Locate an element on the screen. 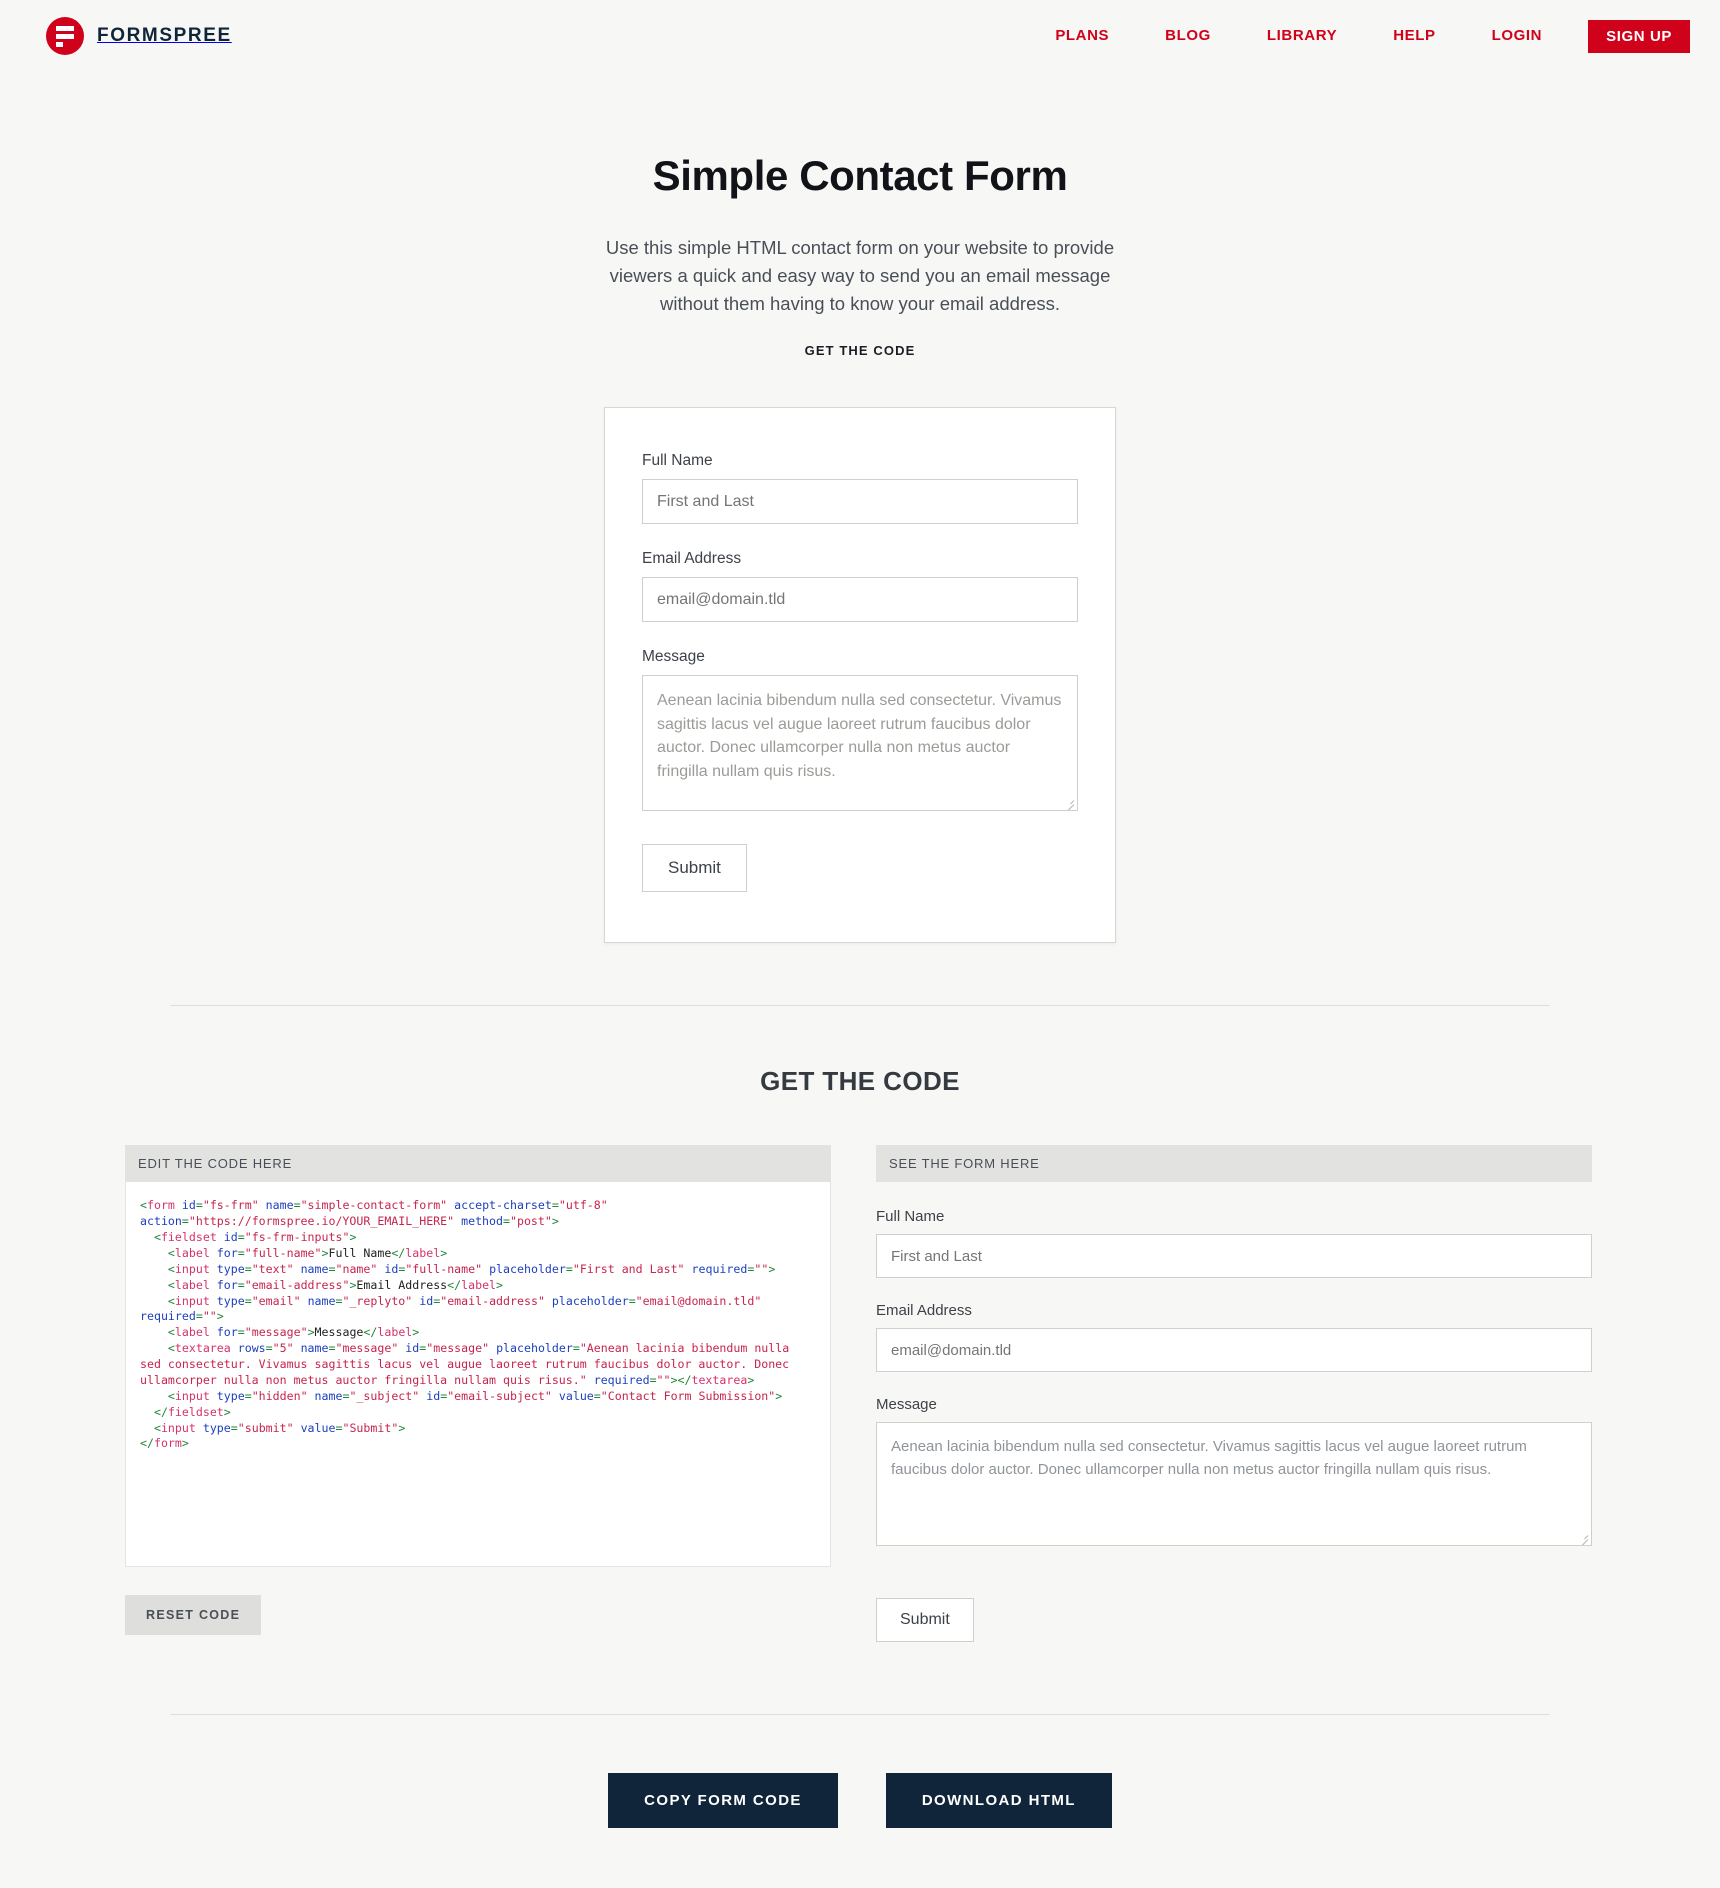 The image size is (1720, 1888). main-nav: PLANS BLOG LIBRARY HELP LOGIN SIGN UP is located at coordinates (1358, 36).